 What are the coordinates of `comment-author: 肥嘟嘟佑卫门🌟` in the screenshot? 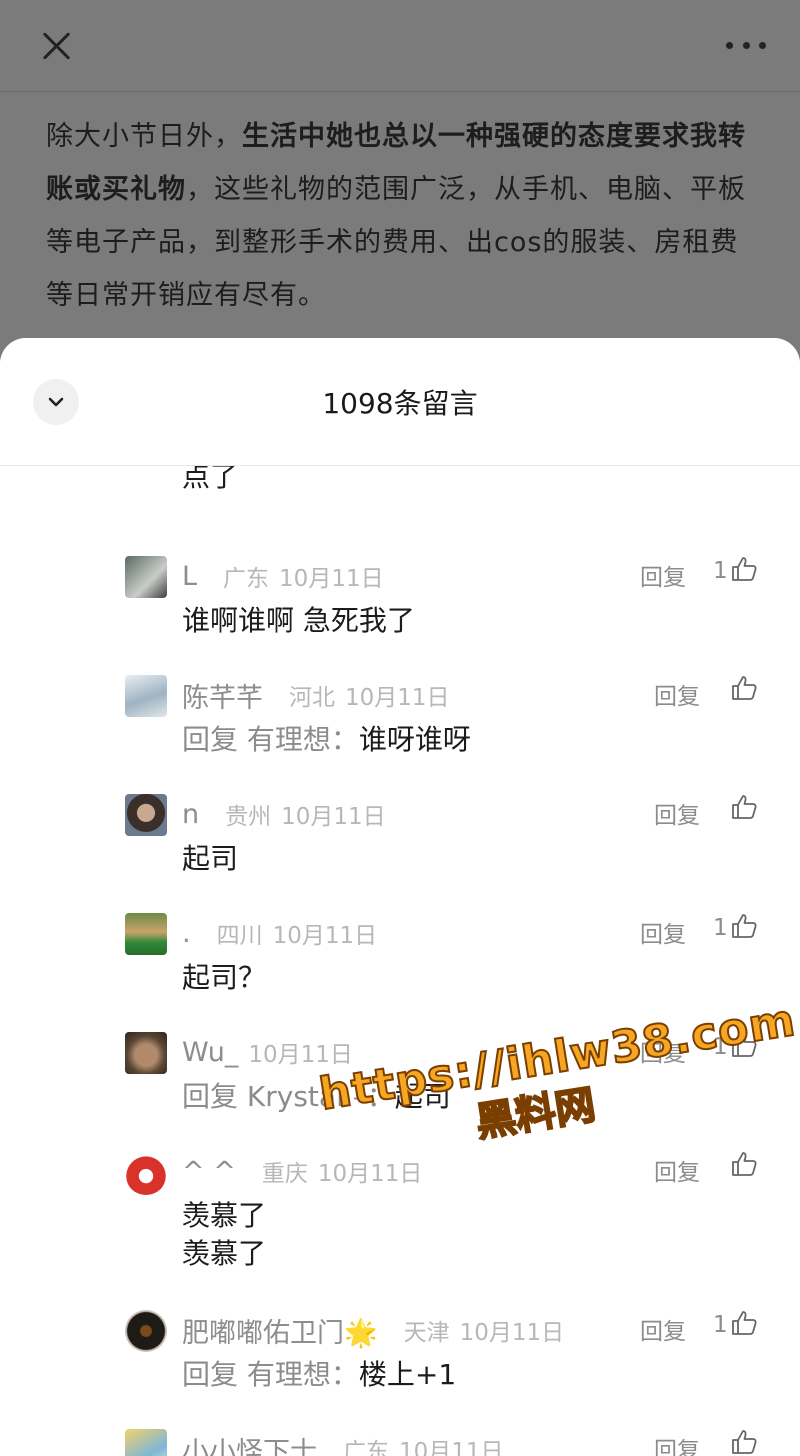 It's located at (280, 1330).